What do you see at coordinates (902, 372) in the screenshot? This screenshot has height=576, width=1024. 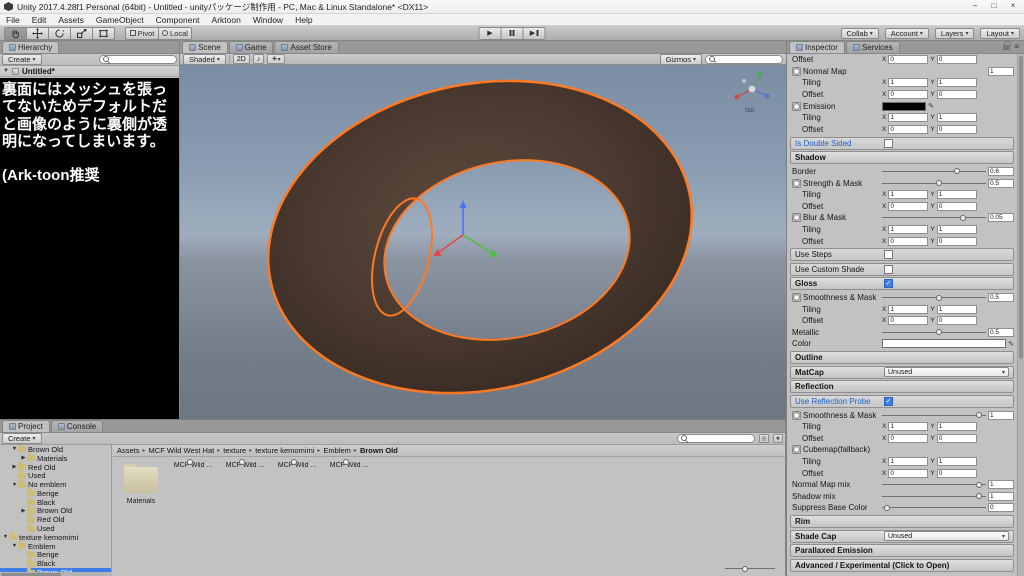 I see `section-header-matcap: MatCap Unused ▾` at bounding box center [902, 372].